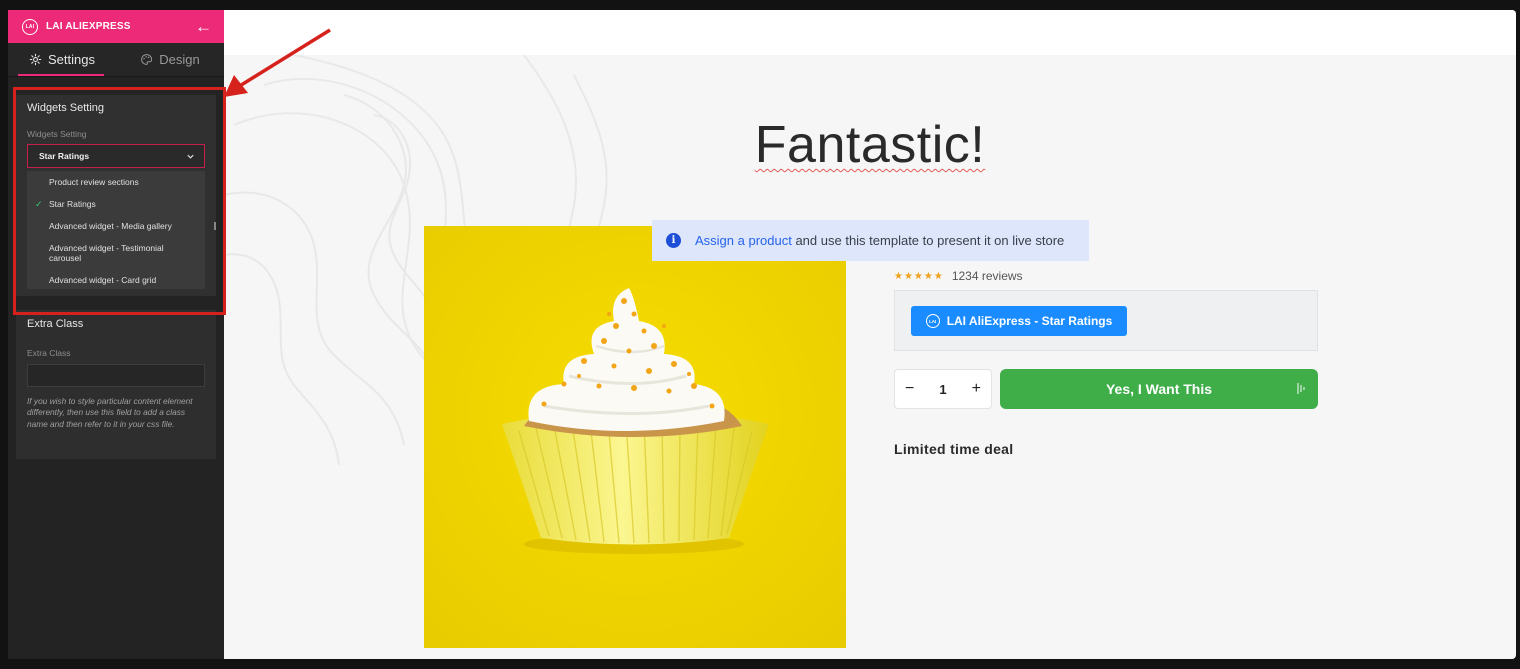 The width and height of the screenshot is (1520, 669). I want to click on page-title-text: Fantastic!, so click(870, 145).